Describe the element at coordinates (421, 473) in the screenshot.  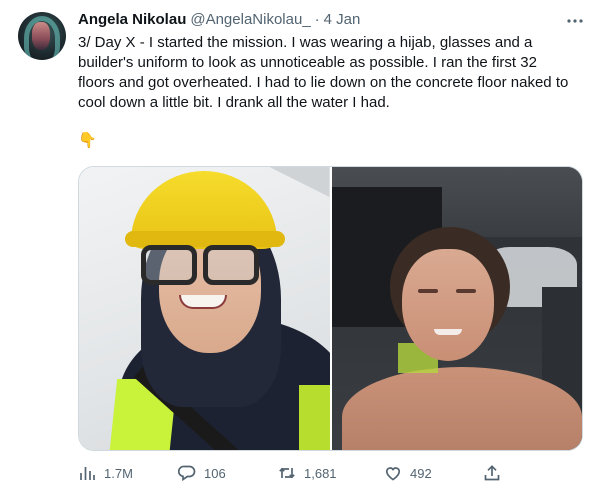
I see `like-count: 492` at that location.